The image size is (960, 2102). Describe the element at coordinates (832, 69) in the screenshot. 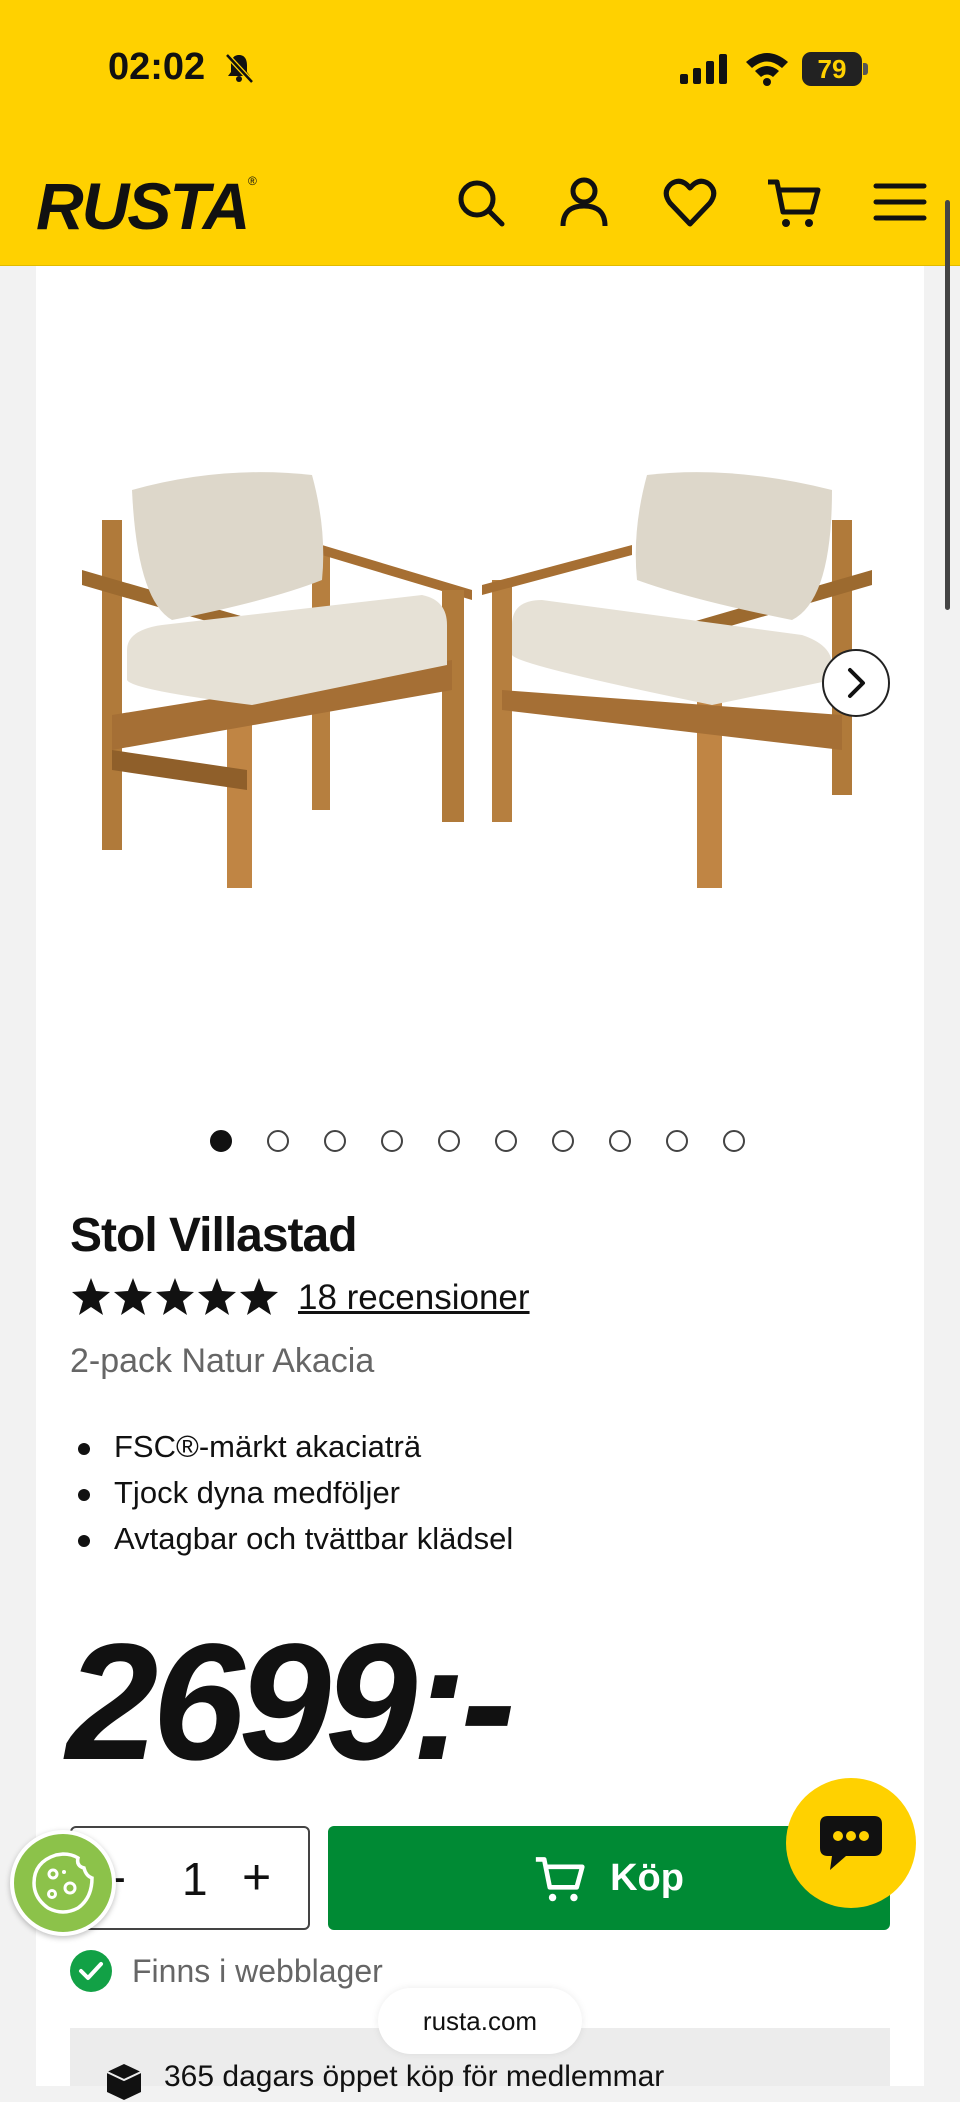

I see `battery-level: 79` at that location.